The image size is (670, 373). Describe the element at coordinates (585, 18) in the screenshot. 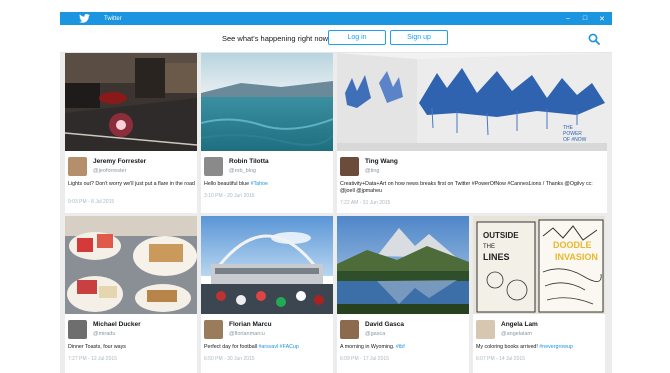

I see `maximize-icon: □` at that location.